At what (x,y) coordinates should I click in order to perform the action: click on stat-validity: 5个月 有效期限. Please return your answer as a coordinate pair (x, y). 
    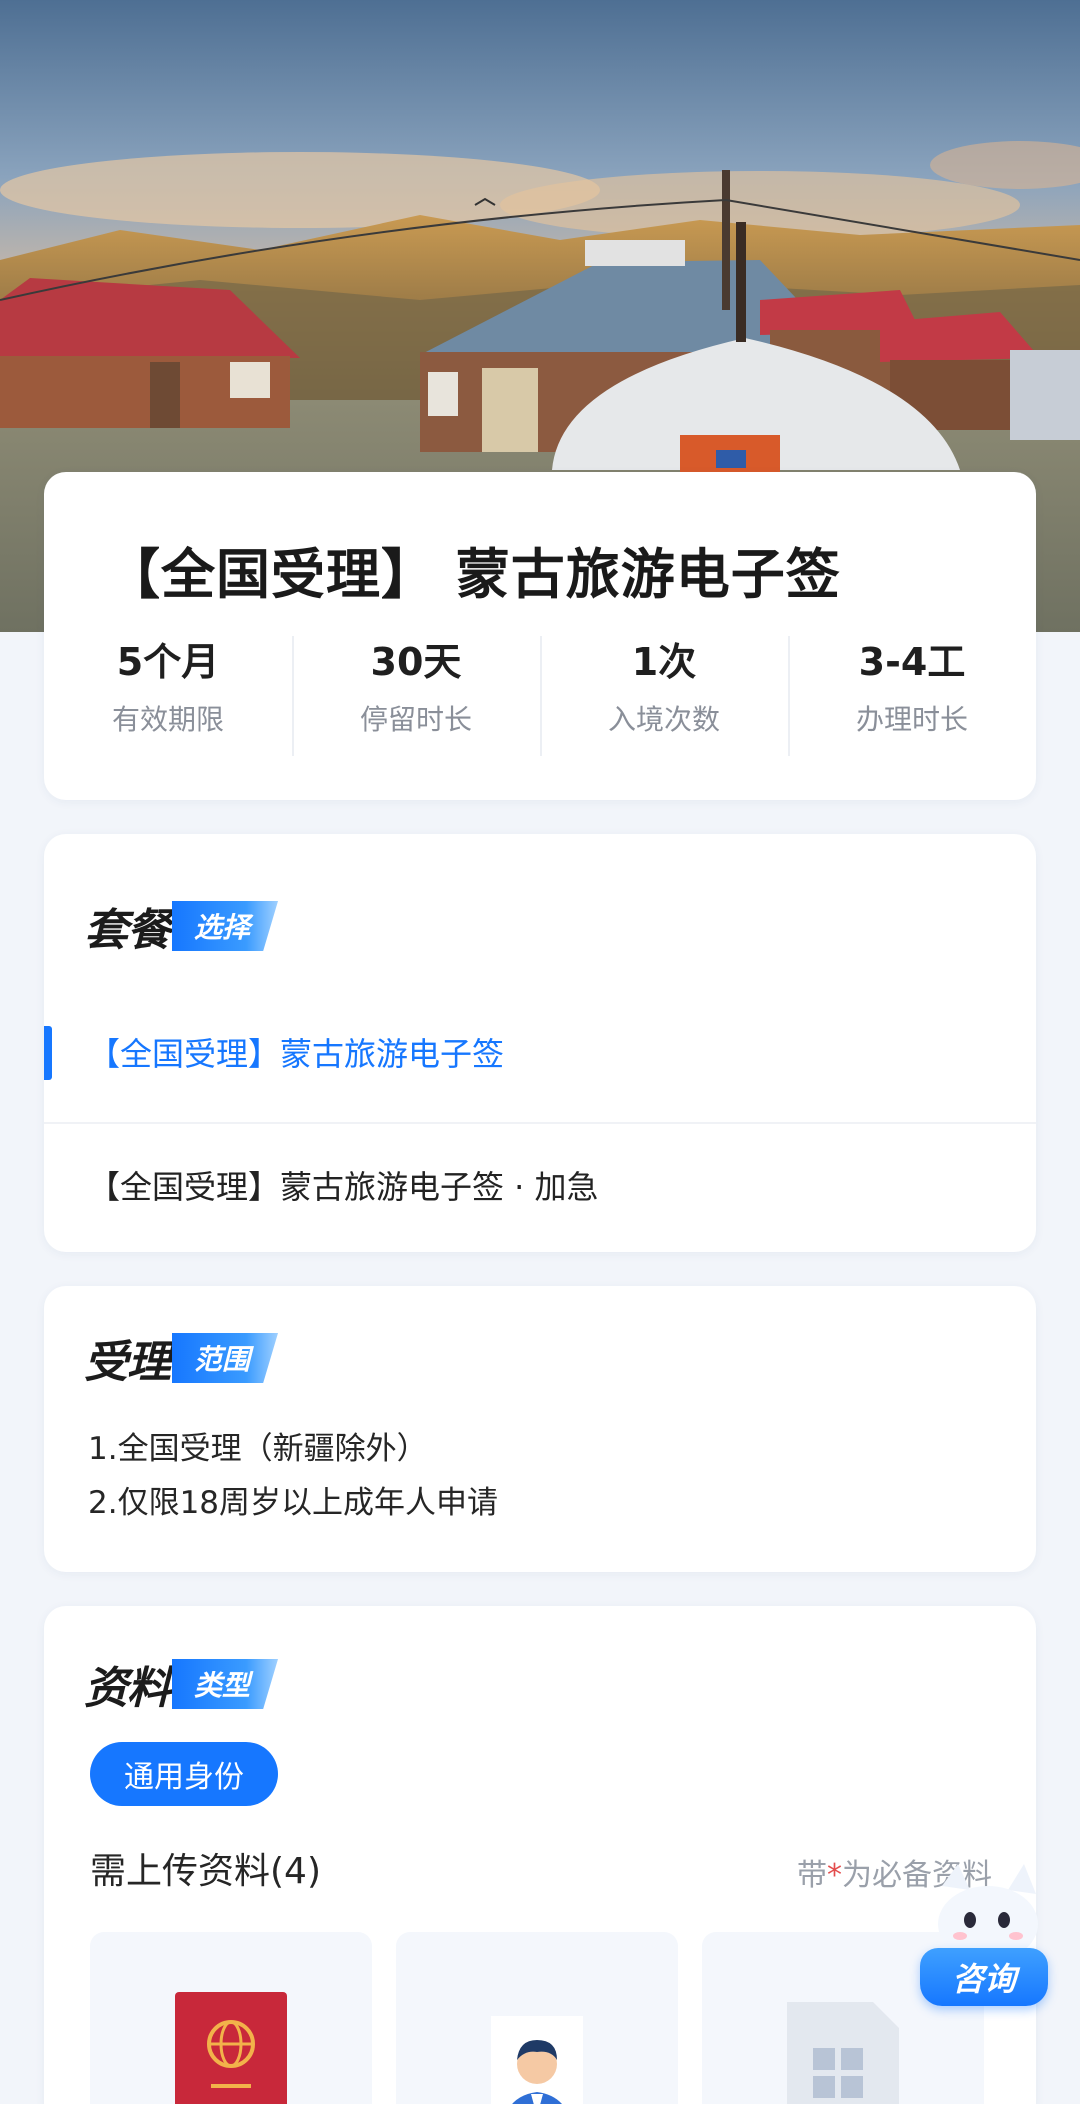
    Looking at the image, I should click on (168, 696).